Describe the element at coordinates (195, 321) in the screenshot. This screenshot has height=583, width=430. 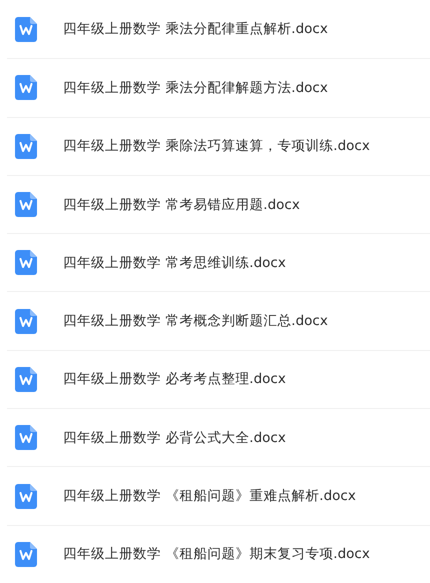
I see `file-name: 四年级上册数学 常考概念判断题汇总.docx` at that location.